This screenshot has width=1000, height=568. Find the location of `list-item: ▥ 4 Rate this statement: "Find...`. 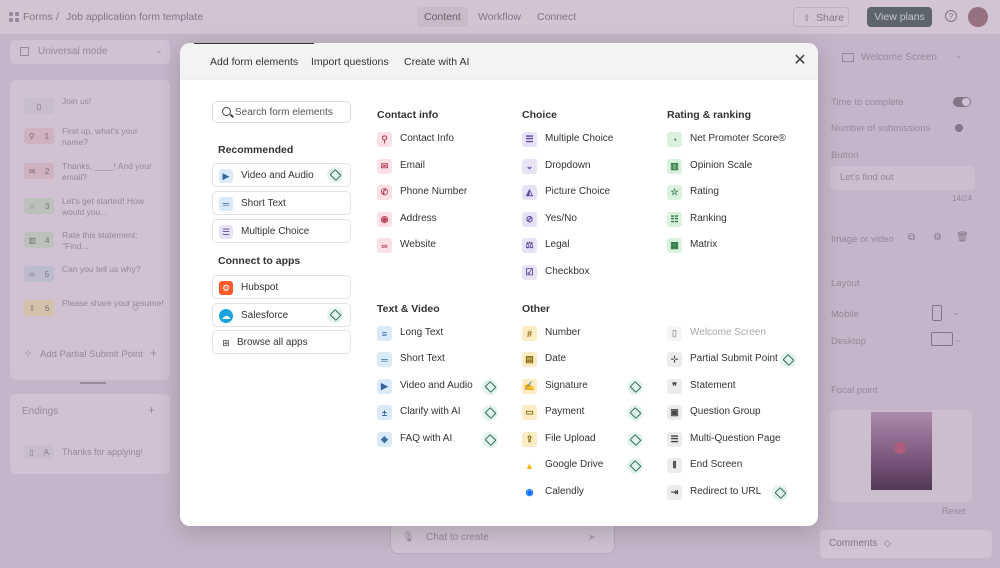

list-item: ▥ 4 Rate this statement: "Find... is located at coordinates (94, 245).